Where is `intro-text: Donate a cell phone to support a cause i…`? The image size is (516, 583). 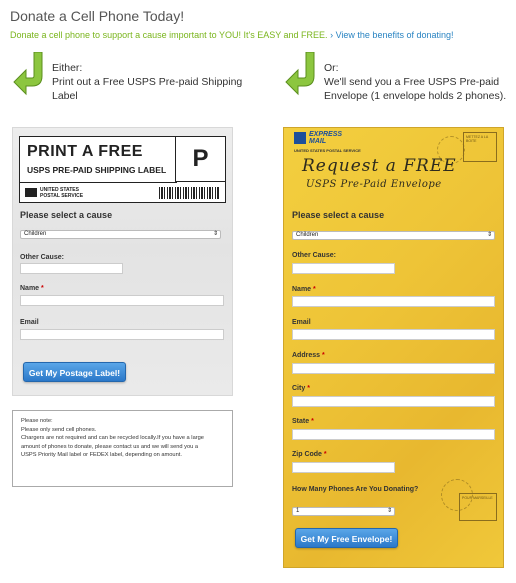
intro-text: Donate a cell phone to support a cause i… is located at coordinates (169, 35).